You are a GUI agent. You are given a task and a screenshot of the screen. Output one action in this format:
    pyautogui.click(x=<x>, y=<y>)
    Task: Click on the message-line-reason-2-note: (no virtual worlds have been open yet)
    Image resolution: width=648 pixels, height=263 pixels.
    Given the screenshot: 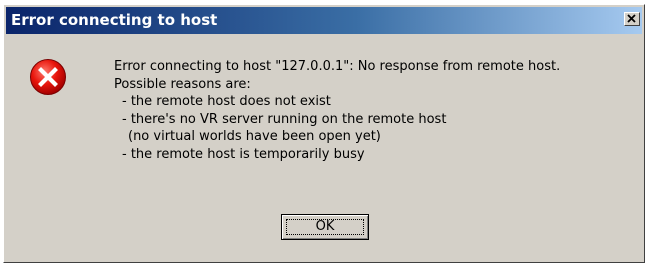 What is the action you would take?
    pyautogui.click(x=254, y=137)
    